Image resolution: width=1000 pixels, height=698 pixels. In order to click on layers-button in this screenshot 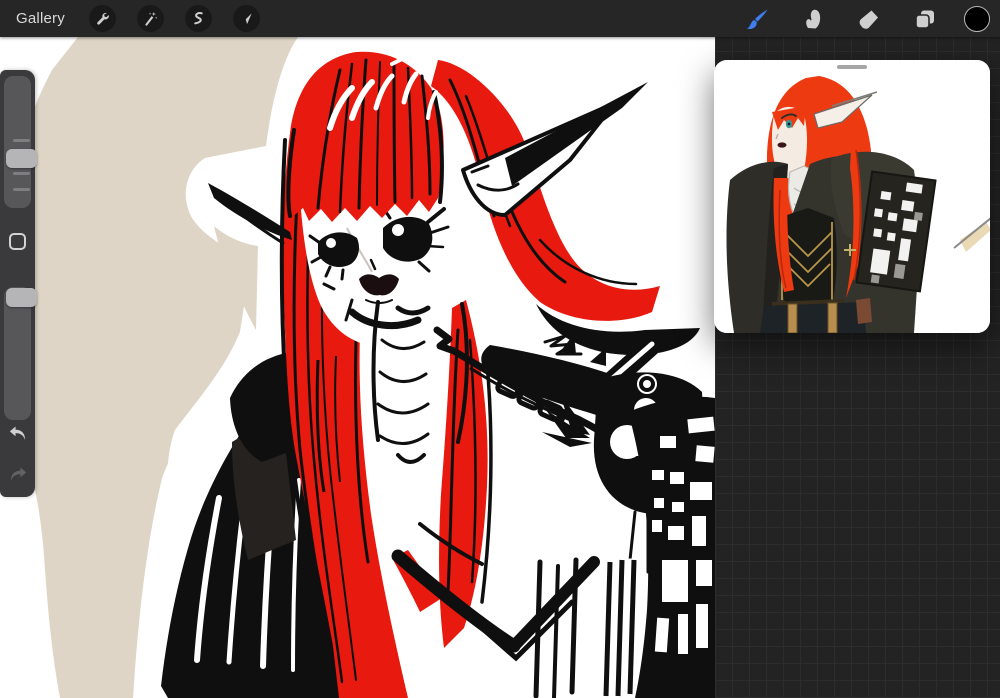, I will do `click(925, 18)`.